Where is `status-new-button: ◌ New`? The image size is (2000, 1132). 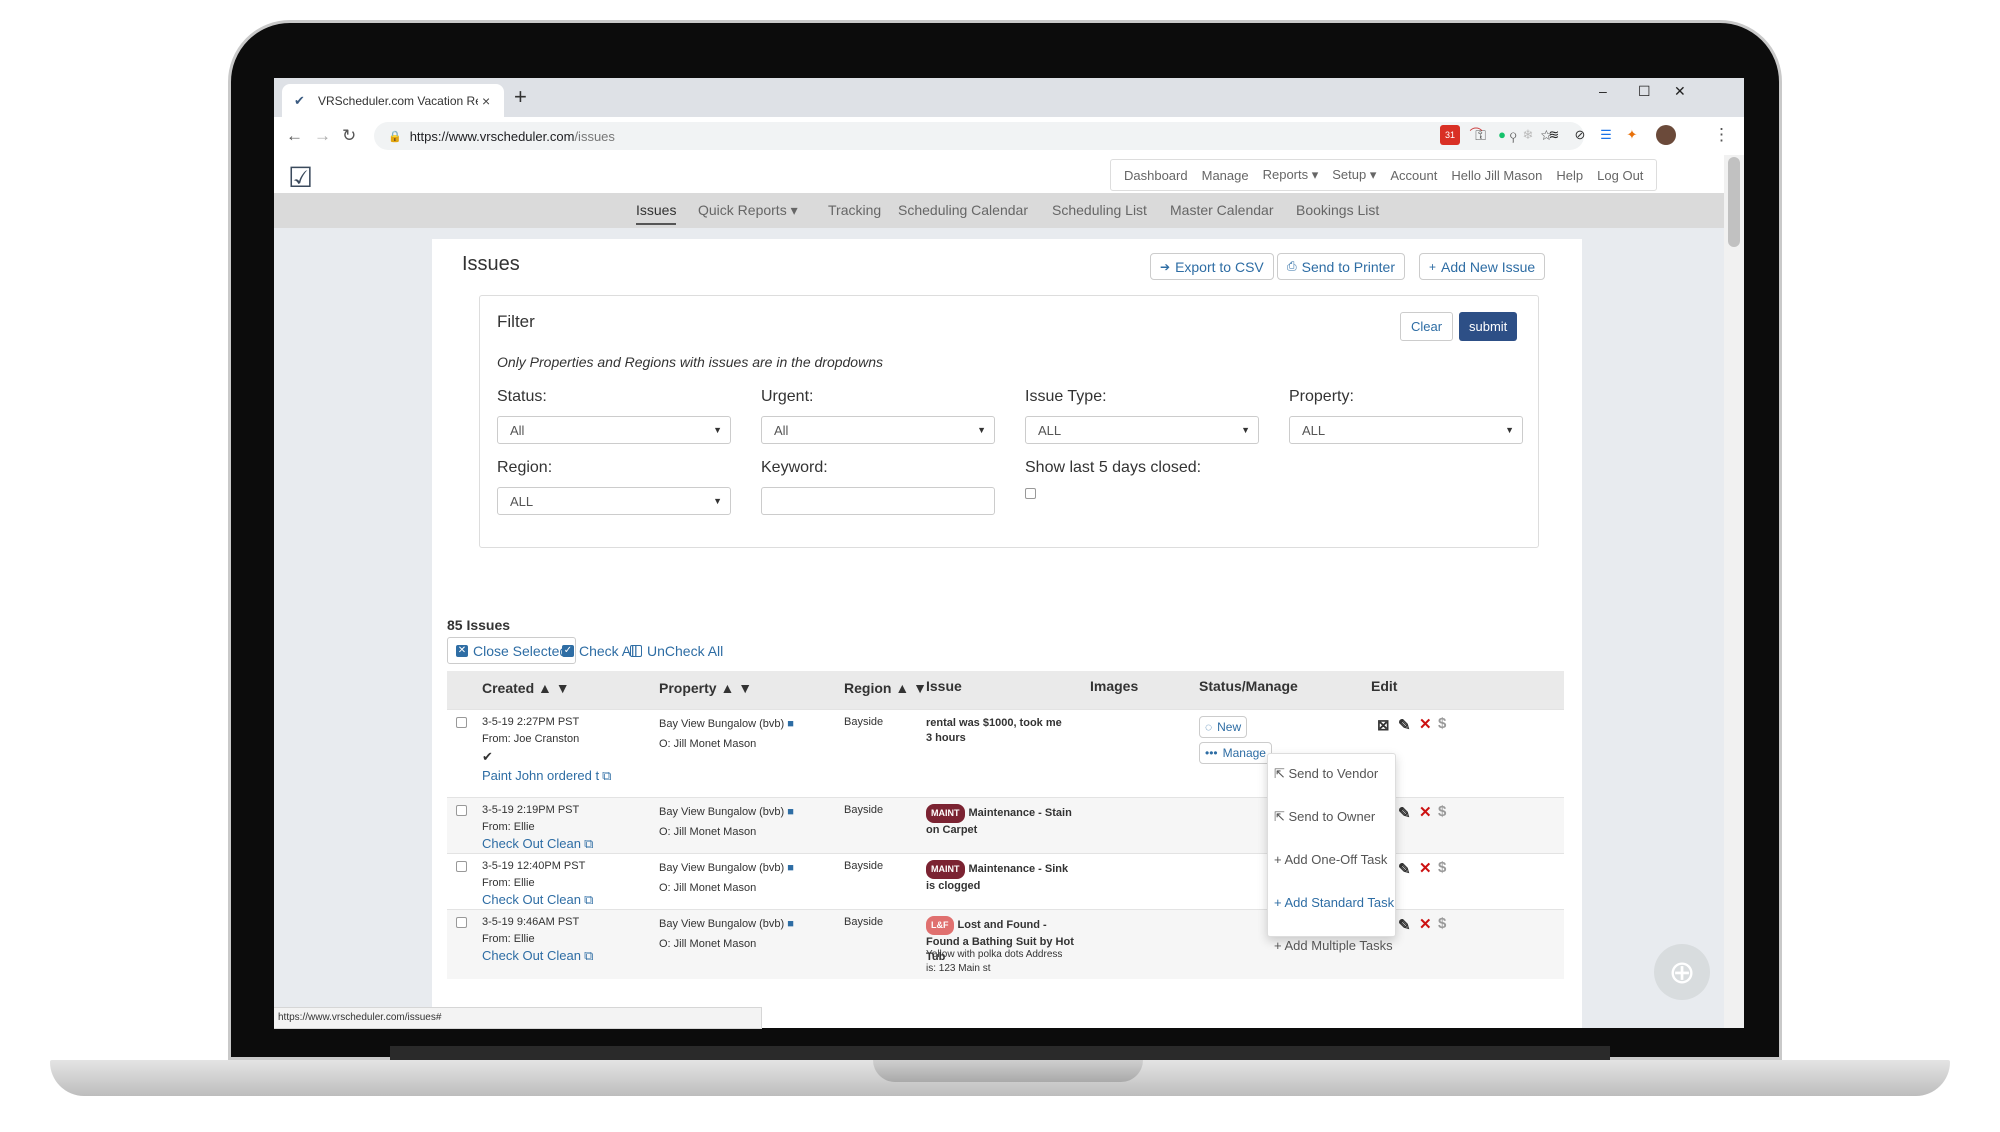
status-new-button: ◌ New is located at coordinates (1223, 727).